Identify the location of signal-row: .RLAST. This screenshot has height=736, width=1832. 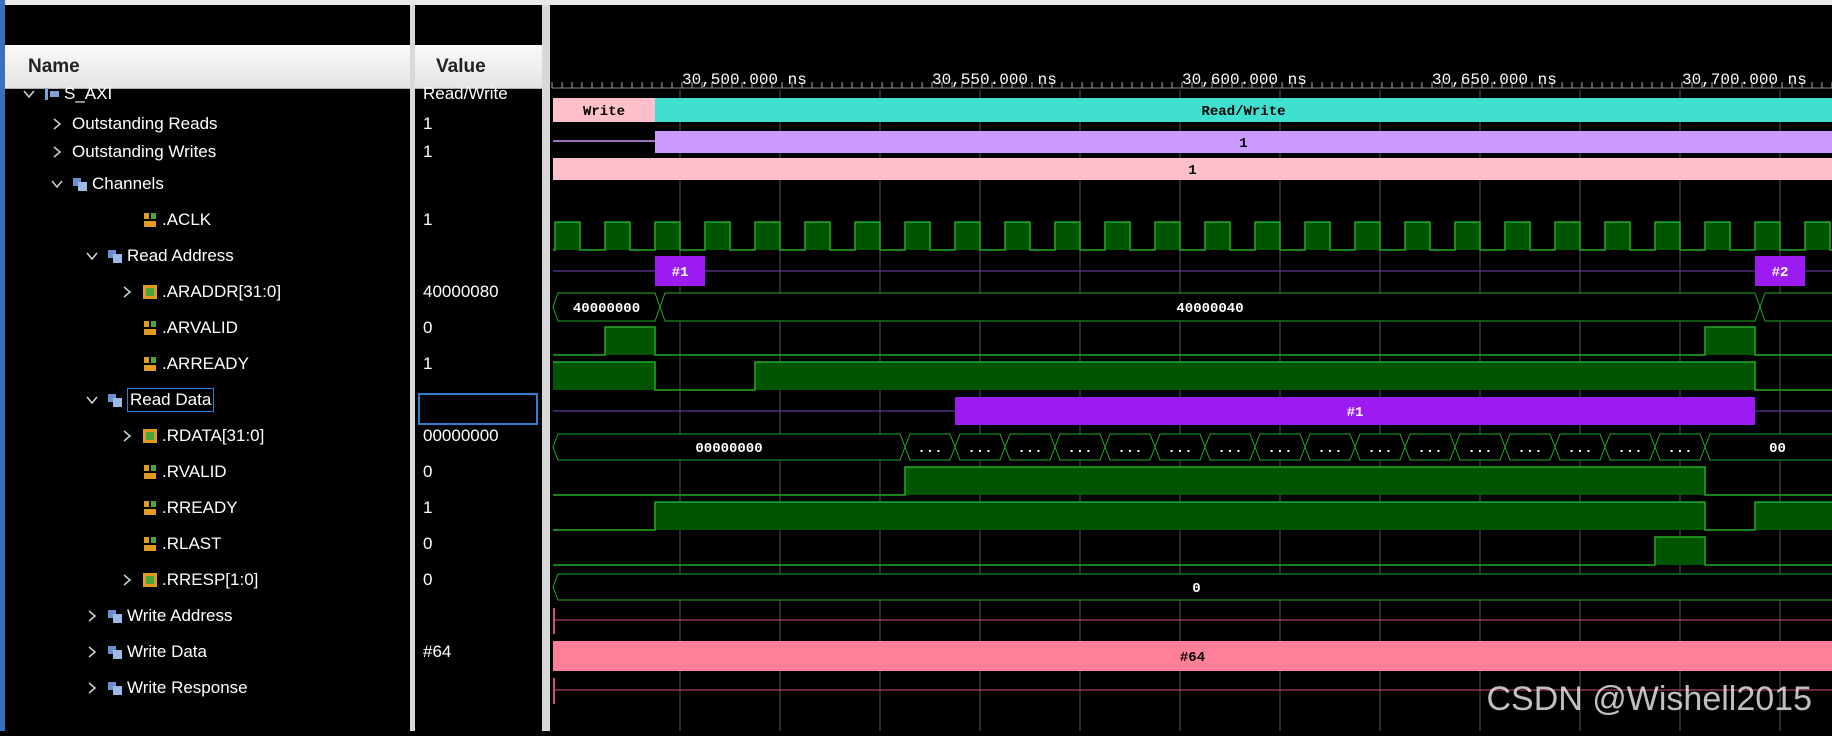
(171, 544).